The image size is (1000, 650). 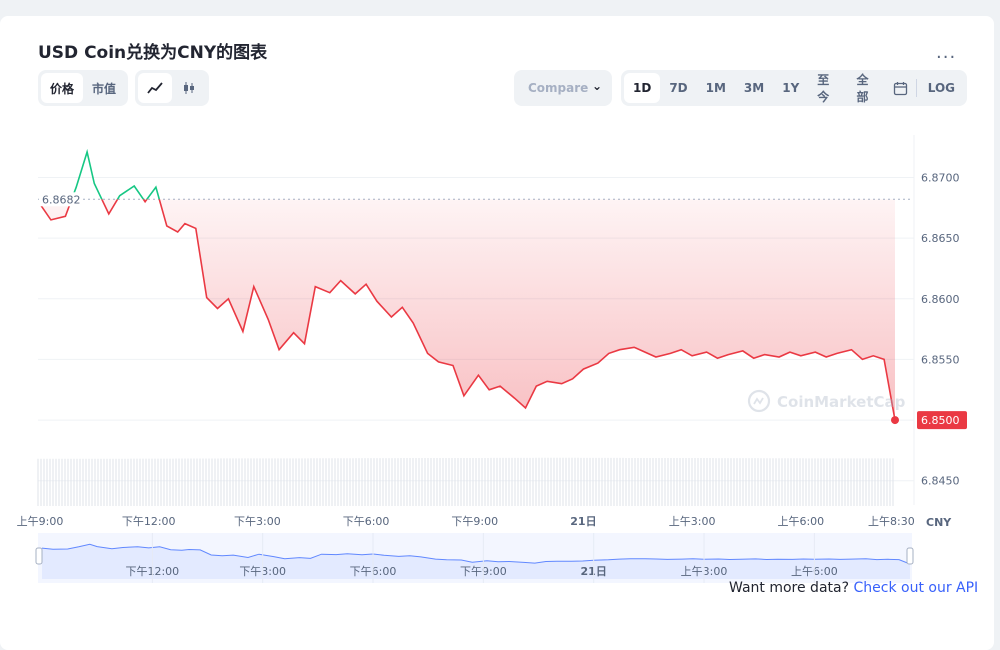 I want to click on navigator-handle-right, so click(x=910, y=556).